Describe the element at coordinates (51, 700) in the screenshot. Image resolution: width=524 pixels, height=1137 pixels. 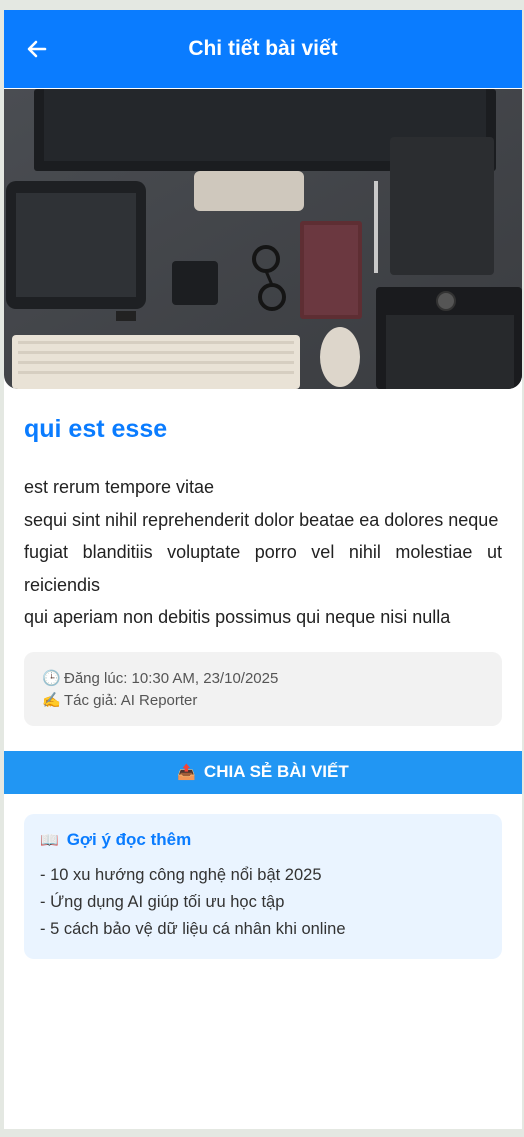
I see `writing-hand-icon: ✍️` at that location.